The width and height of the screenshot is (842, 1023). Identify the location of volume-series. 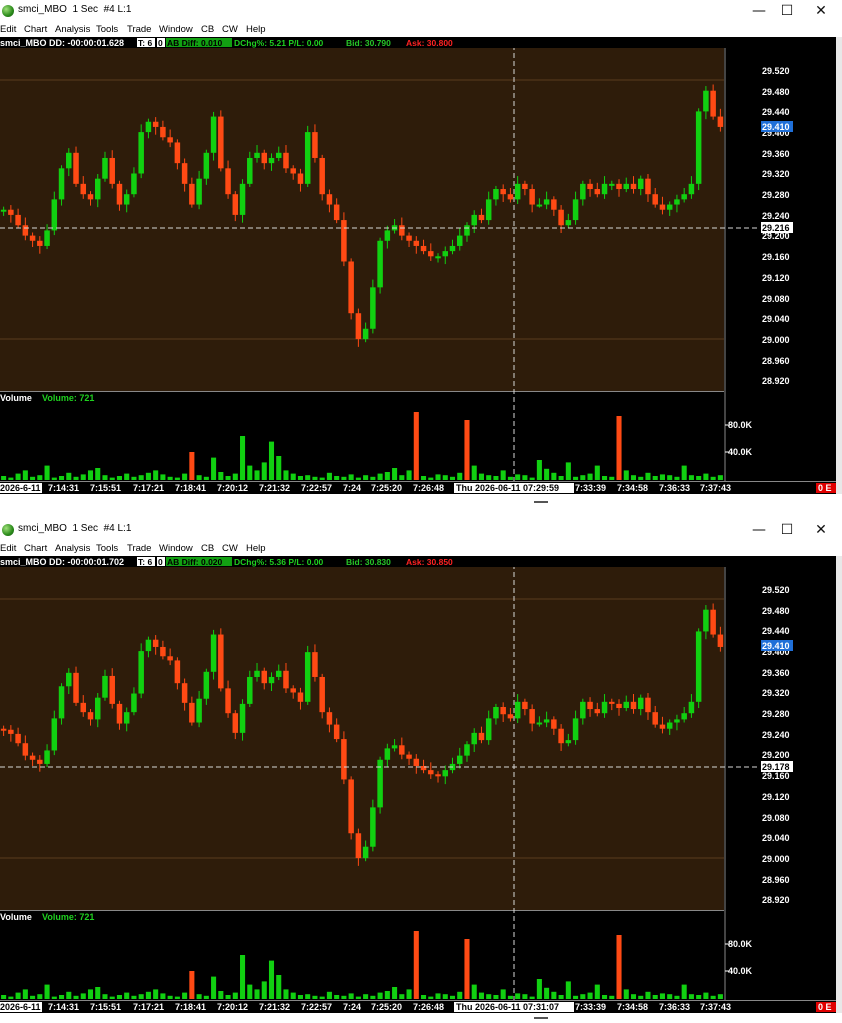
(362, 446).